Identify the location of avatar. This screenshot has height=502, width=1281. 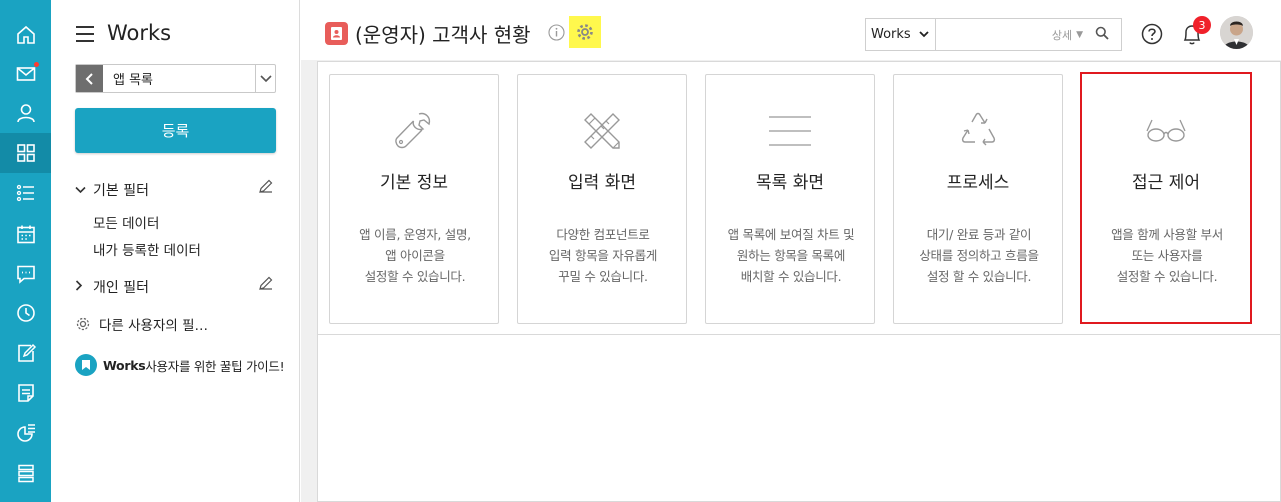
(1236, 32).